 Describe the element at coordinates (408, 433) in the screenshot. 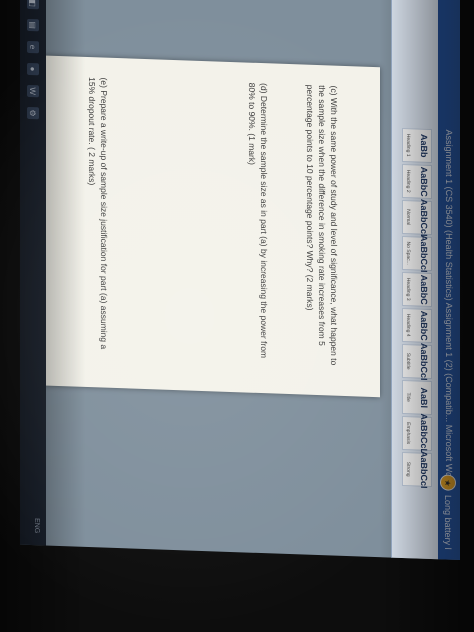

I see `style-name: Emphasis` at that location.